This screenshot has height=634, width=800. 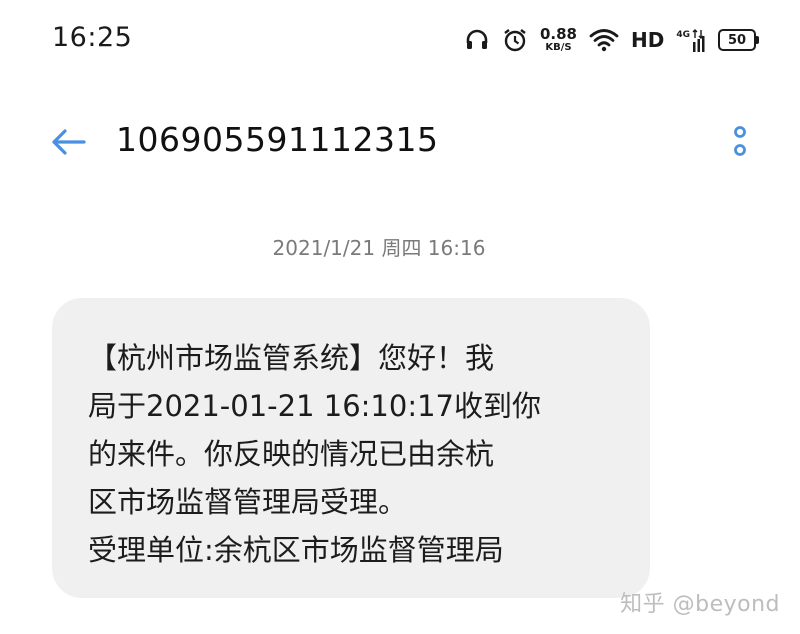 I want to click on message-timestamp: 2021/1/21 周四 16:16, so click(x=379, y=248).